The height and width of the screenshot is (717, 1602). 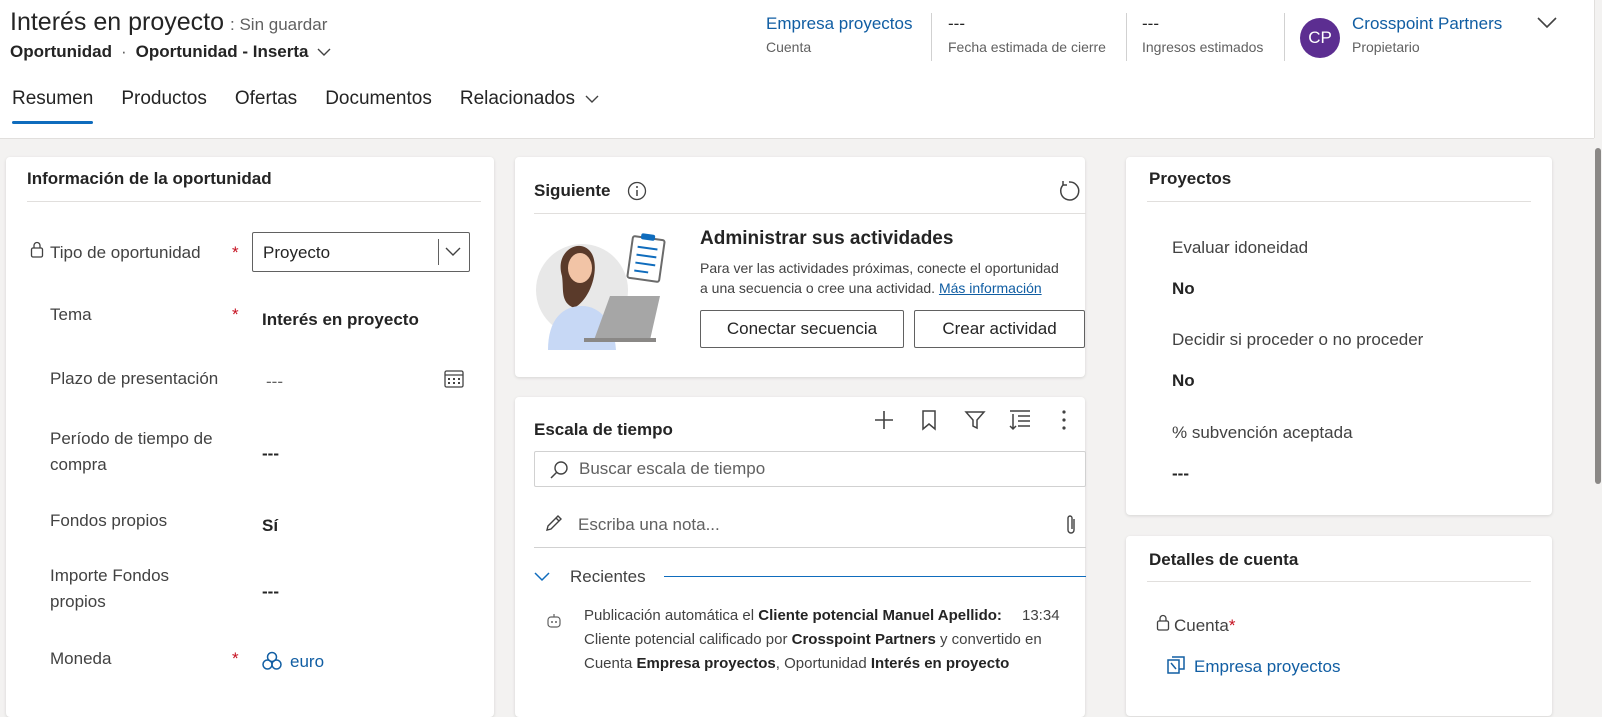 What do you see at coordinates (272, 660) in the screenshot?
I see `currency-icon` at bounding box center [272, 660].